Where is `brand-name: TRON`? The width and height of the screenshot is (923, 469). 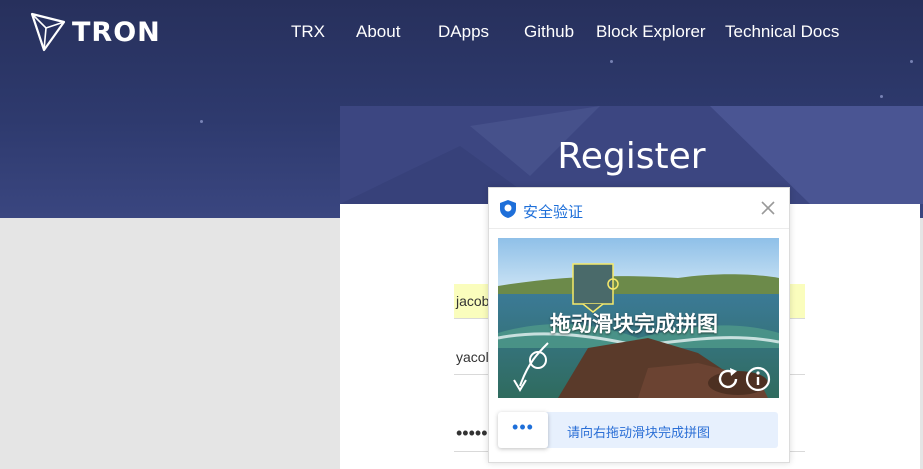 brand-name: TRON is located at coordinates (116, 32).